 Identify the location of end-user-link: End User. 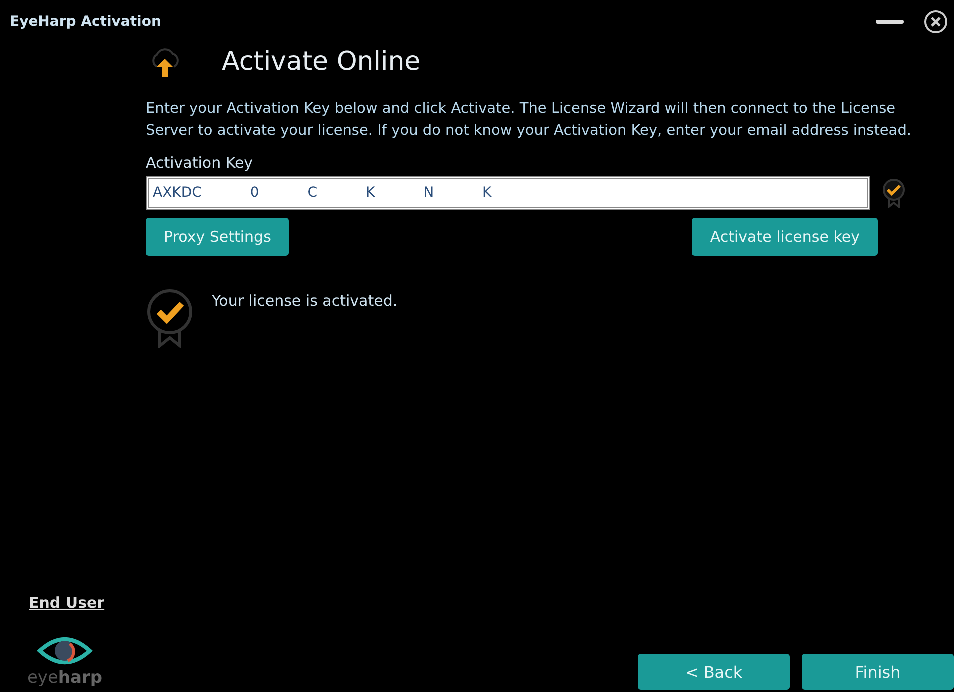
(67, 603).